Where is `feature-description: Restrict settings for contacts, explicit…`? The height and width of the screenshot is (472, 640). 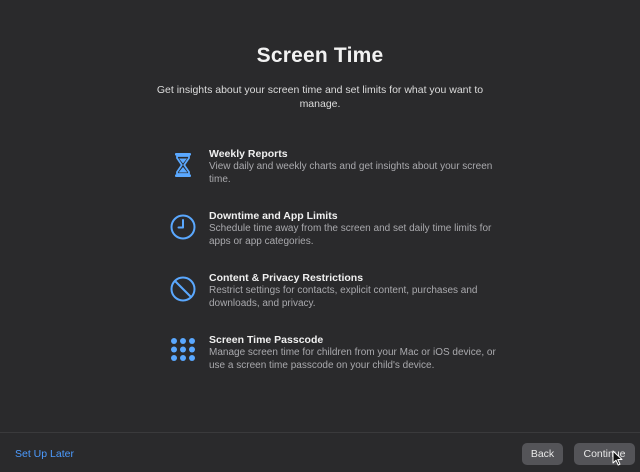 feature-description: Restrict settings for contacts, explicit… is located at coordinates (343, 297).